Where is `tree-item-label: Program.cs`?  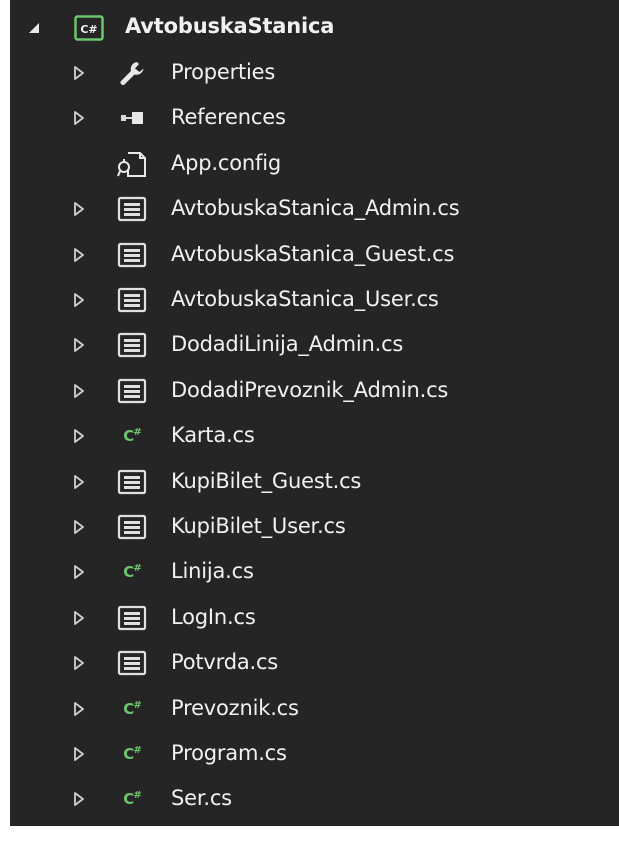 tree-item-label: Program.cs is located at coordinates (229, 753).